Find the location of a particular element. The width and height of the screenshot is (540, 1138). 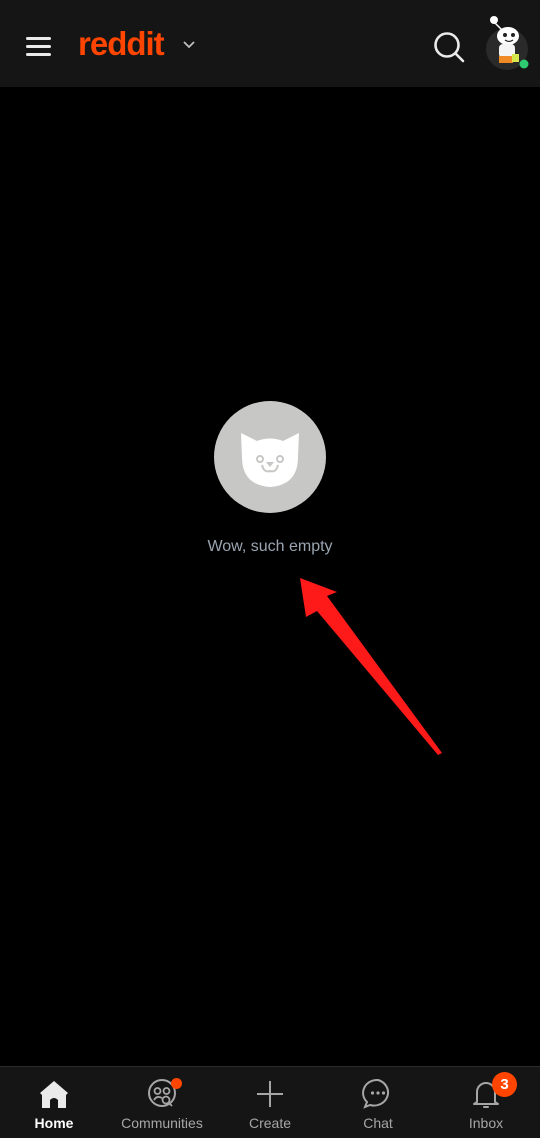

tab-chat: Chat is located at coordinates (378, 1102).